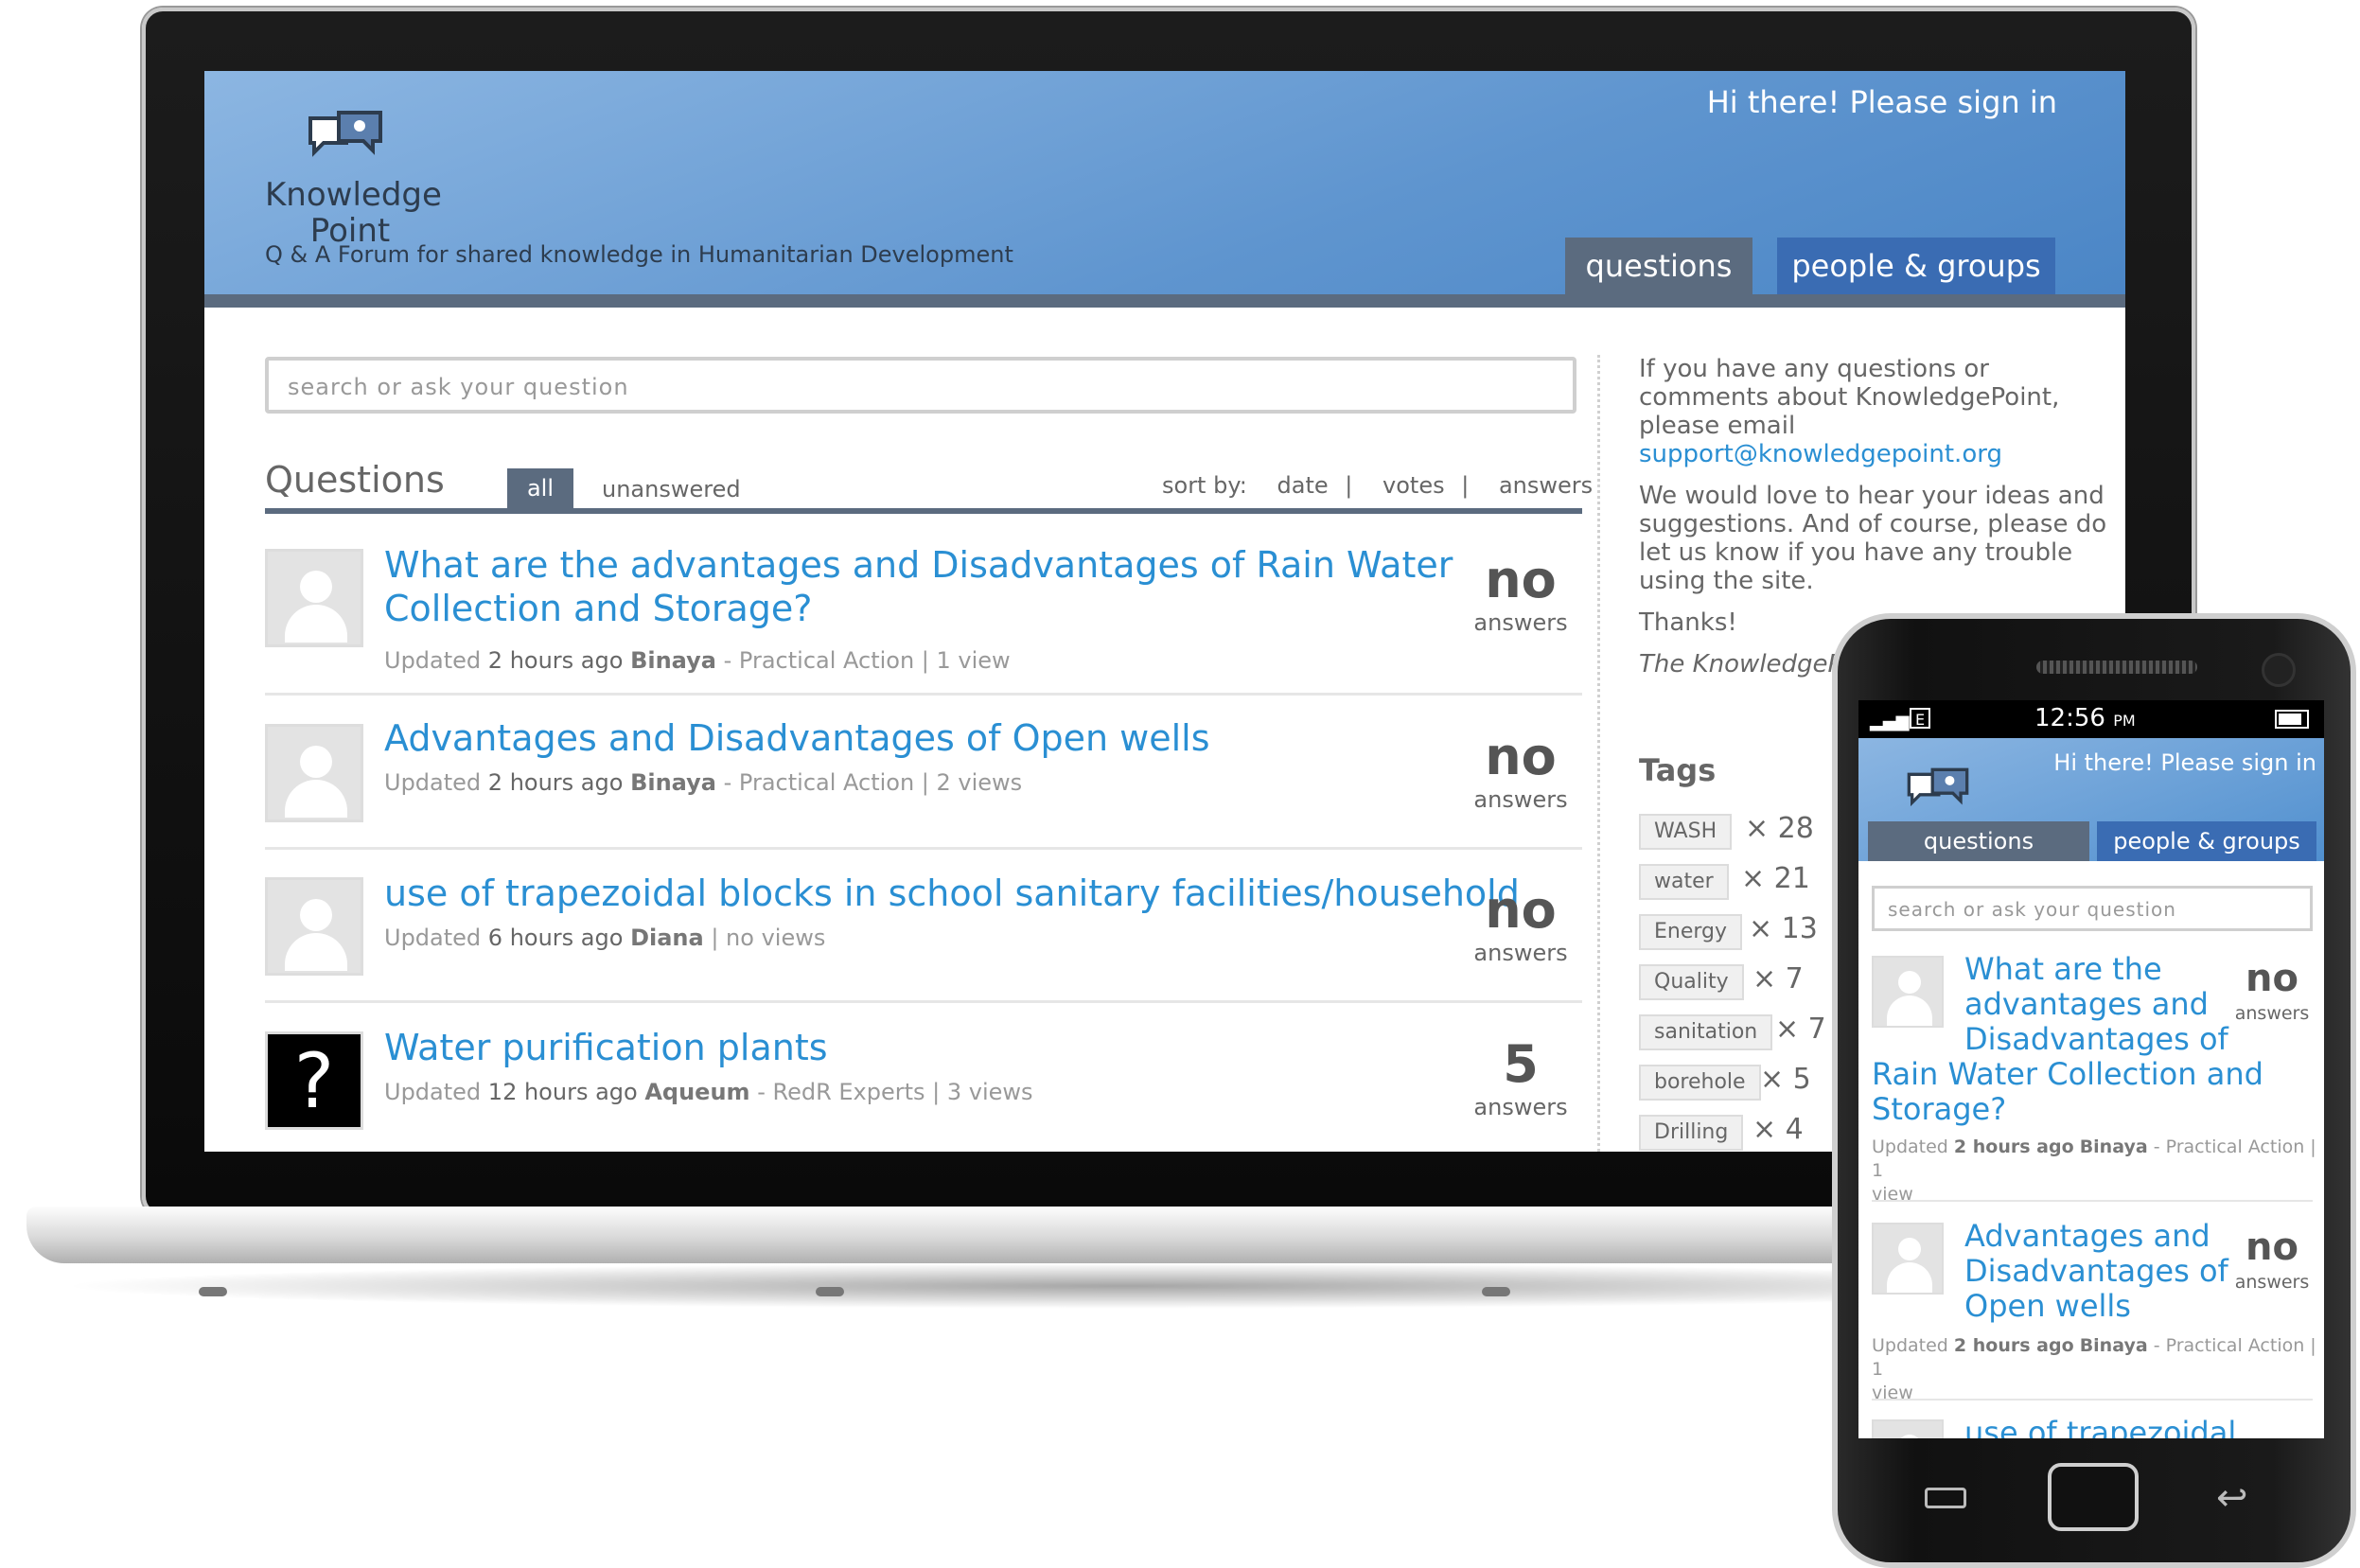 Image resolution: width=2360 pixels, height=1568 pixels. I want to click on header-band, so click(1164, 301).